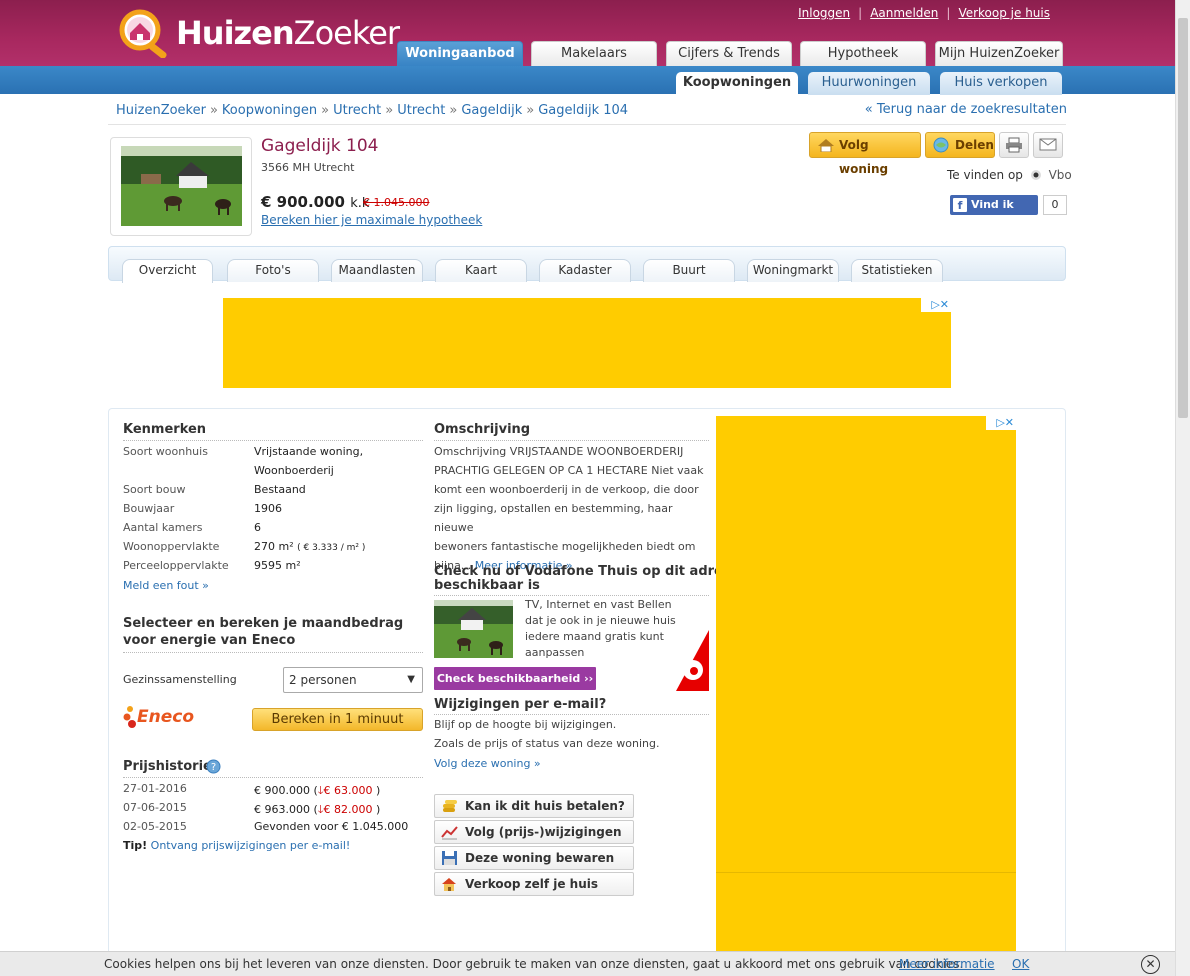  I want to click on follow-this-house-link: Volg deze woning », so click(487, 763).